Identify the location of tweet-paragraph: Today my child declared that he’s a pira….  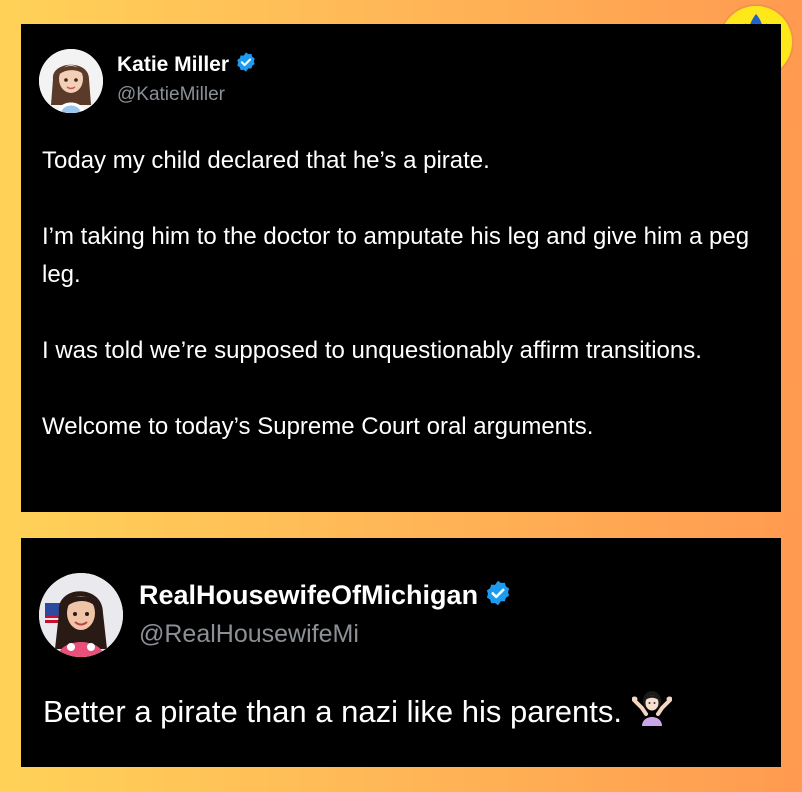
(266, 160).